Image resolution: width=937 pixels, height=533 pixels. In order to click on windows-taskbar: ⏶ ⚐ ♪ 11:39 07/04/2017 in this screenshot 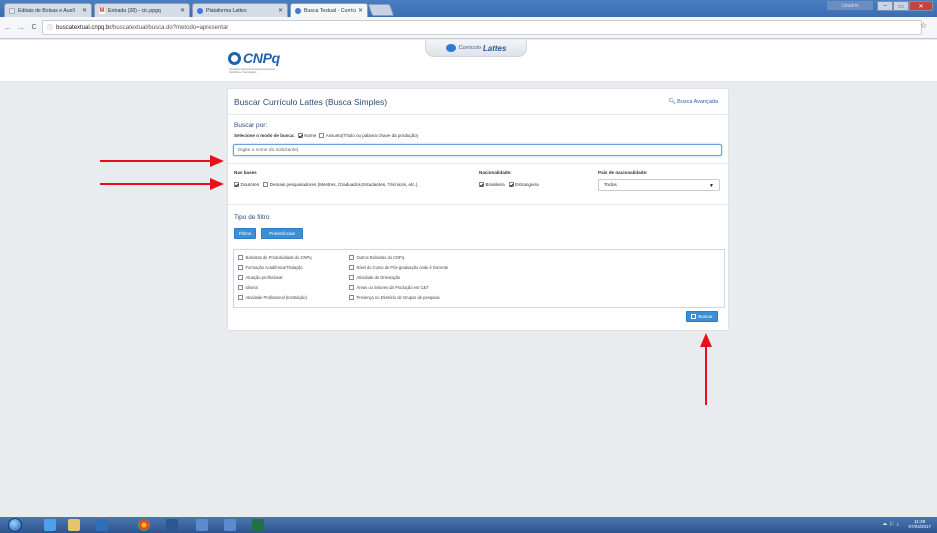, I will do `click(468, 525)`.